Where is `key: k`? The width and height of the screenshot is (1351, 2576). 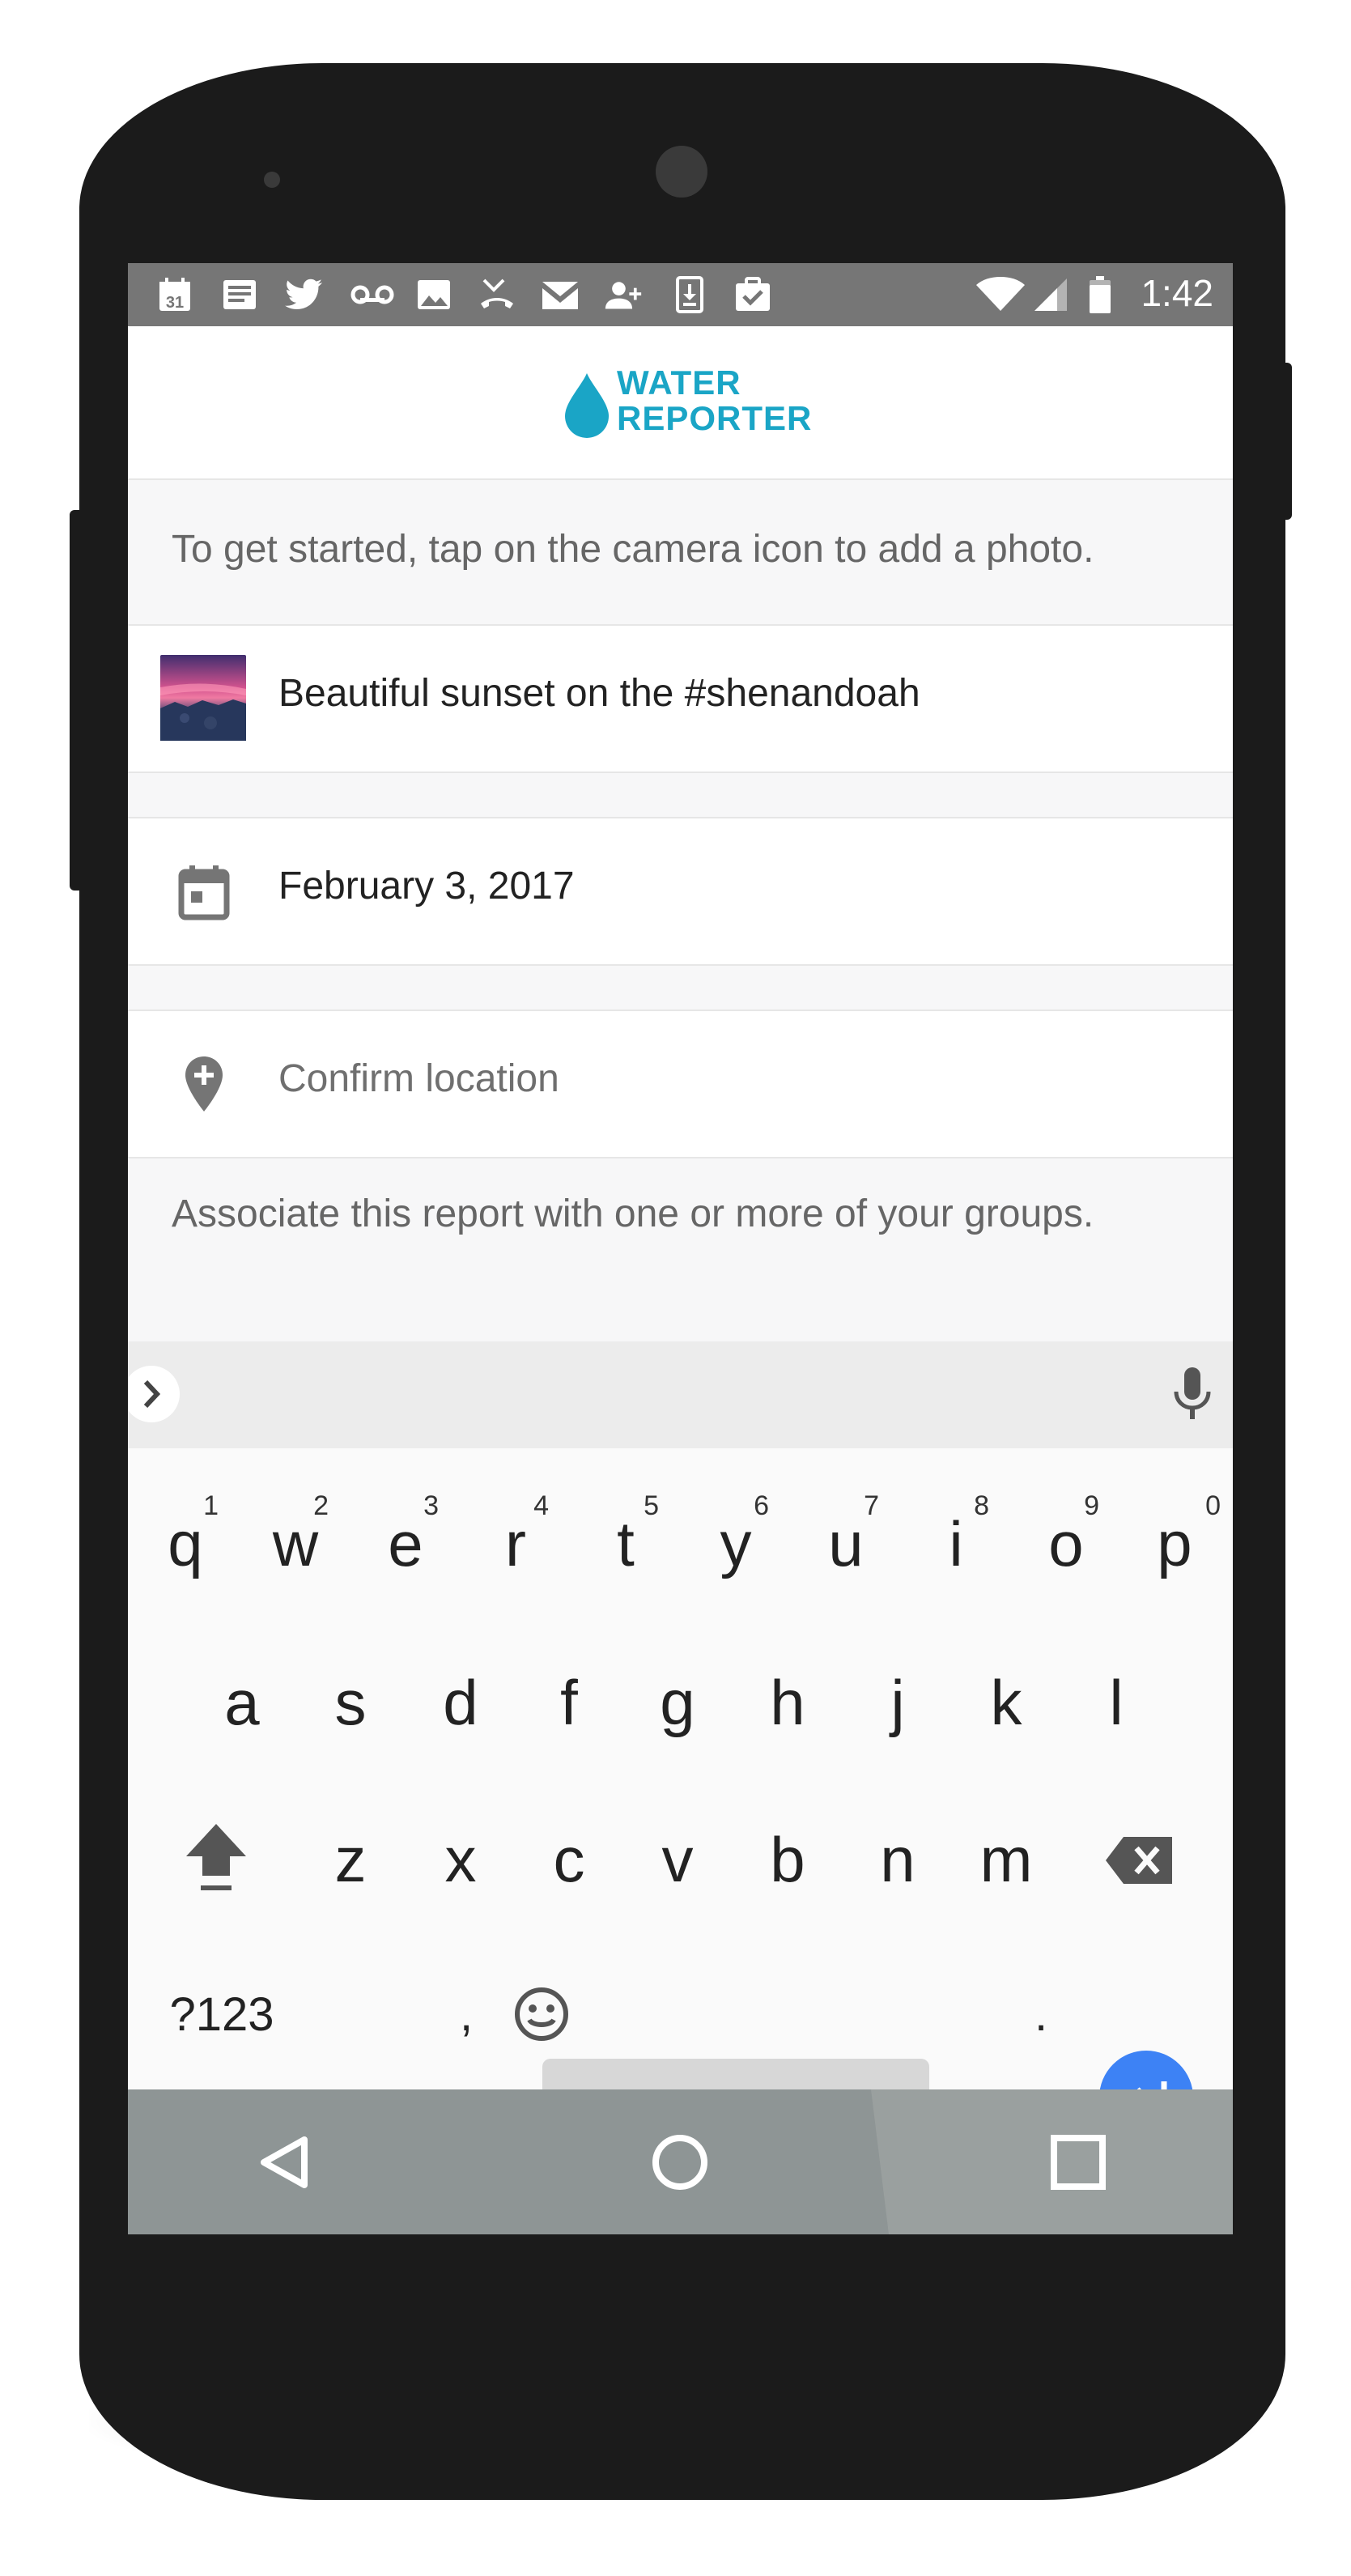 key: k is located at coordinates (1007, 1703).